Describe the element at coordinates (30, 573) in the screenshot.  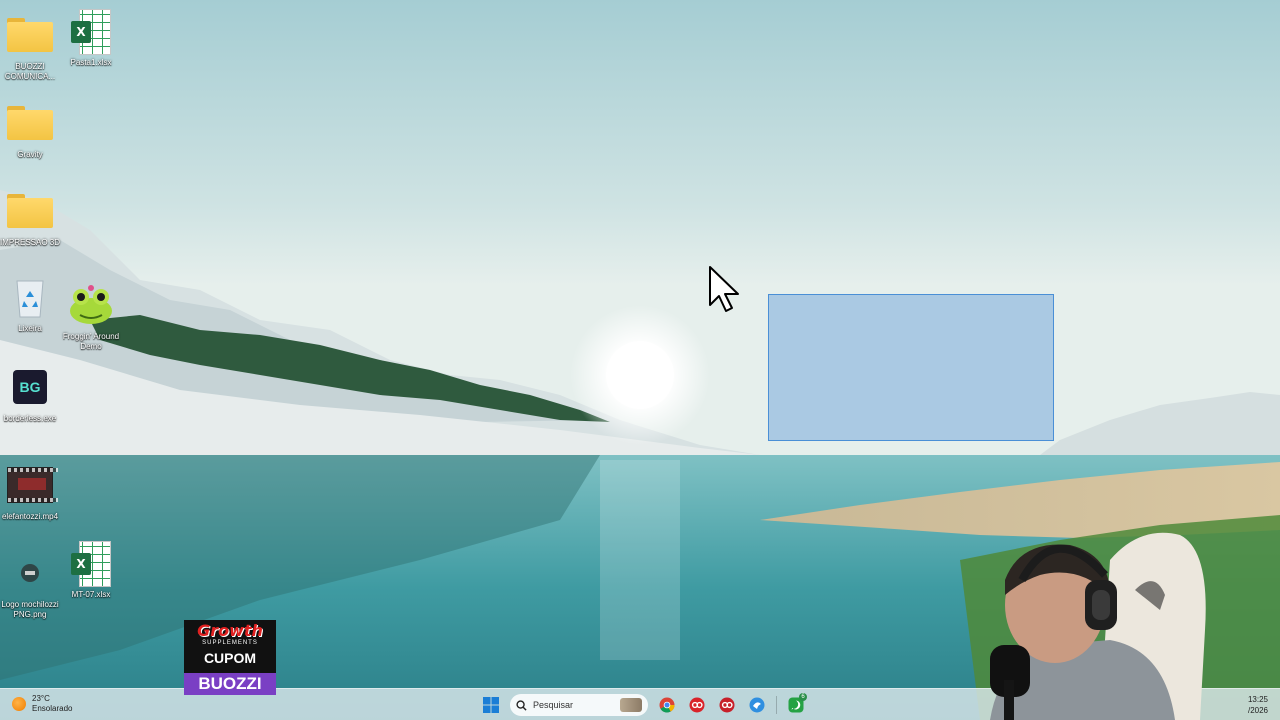
I see `image-file-icon` at that location.